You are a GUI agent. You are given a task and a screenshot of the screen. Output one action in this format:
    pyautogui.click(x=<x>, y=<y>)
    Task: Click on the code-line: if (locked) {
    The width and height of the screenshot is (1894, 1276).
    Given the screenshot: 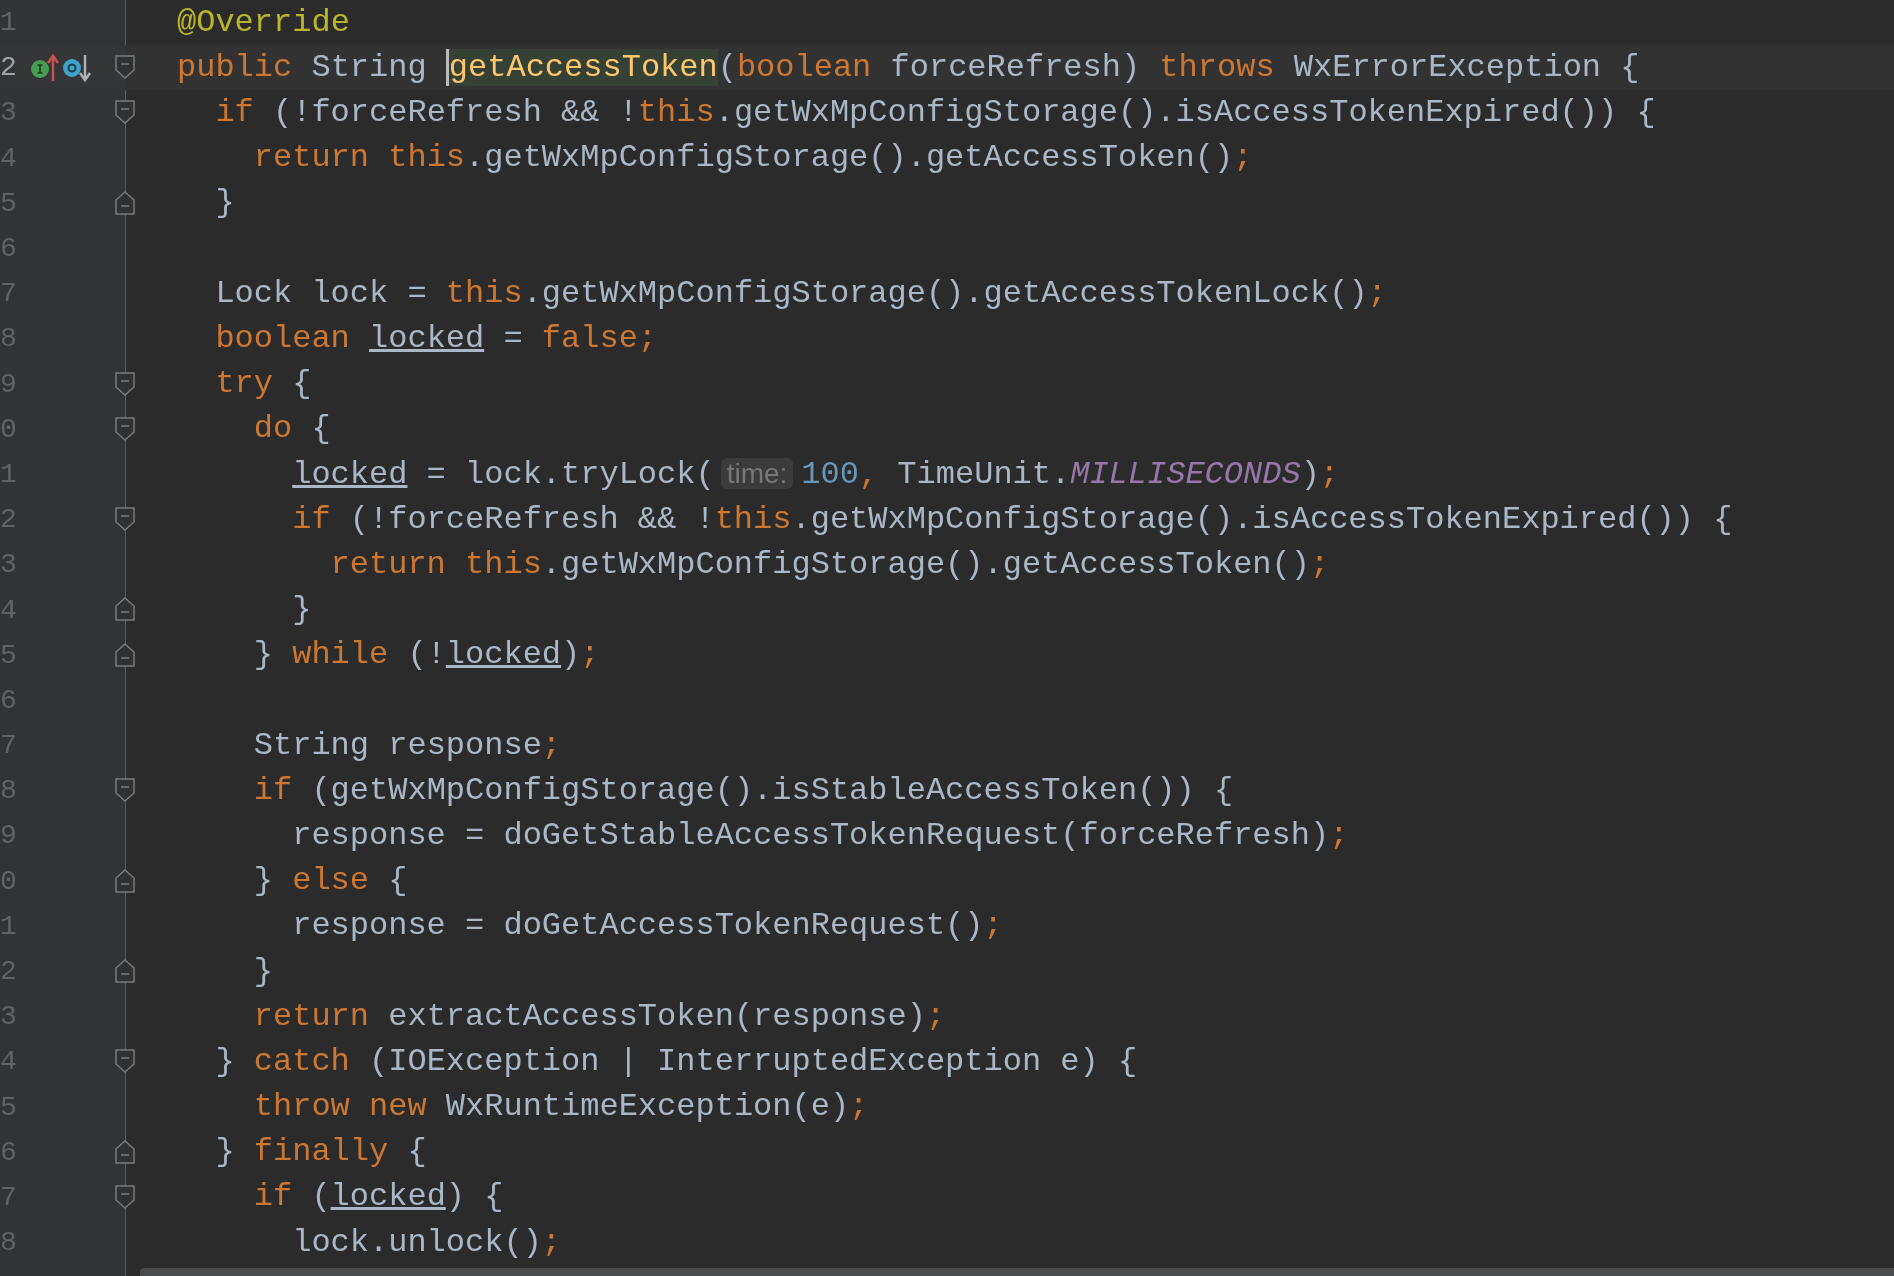 What is the action you would take?
    pyautogui.click(x=378, y=1197)
    